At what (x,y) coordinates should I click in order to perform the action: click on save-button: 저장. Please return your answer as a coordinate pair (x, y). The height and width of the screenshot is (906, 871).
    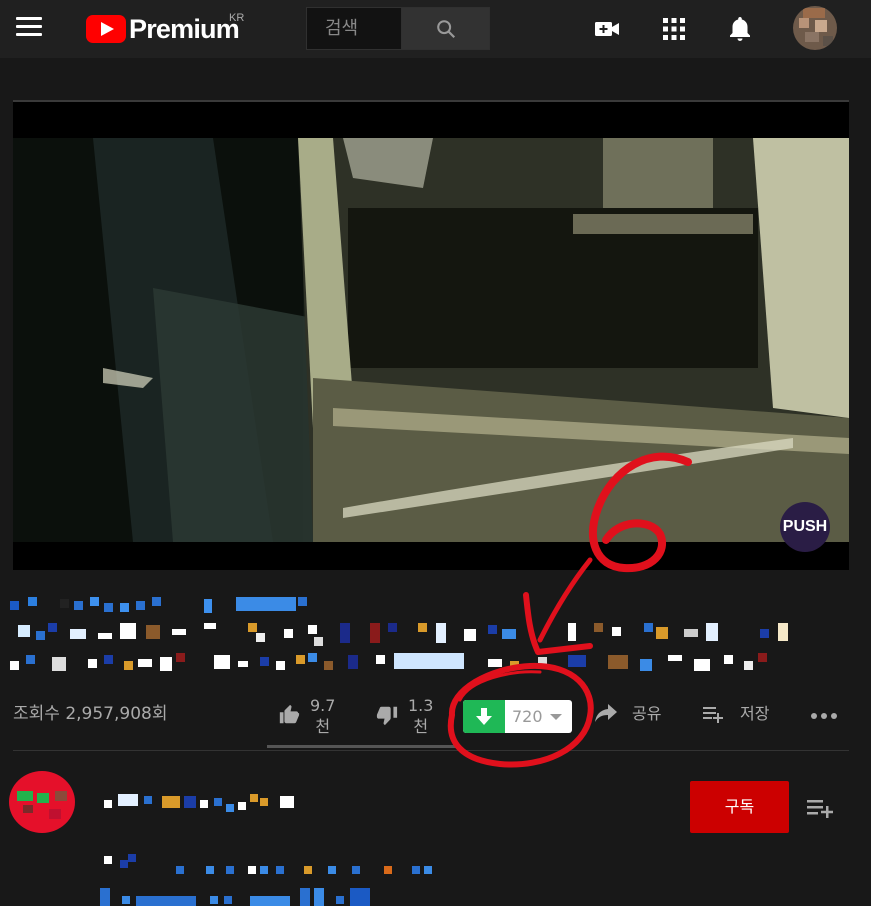
    Looking at the image, I should click on (735, 714).